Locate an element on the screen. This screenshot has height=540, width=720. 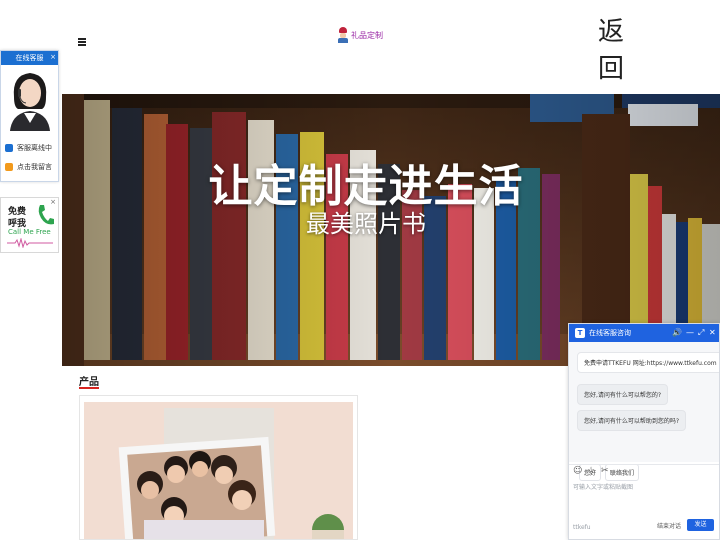
close-button: ✕ is located at coordinates (712, 333).